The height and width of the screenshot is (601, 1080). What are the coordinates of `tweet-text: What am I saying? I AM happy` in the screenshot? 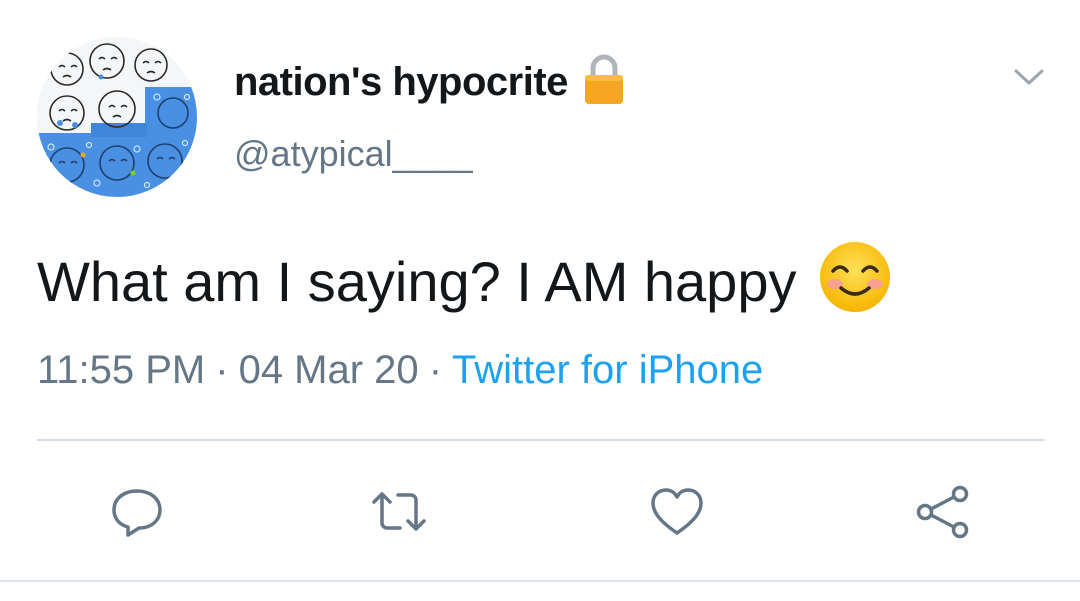 It's located at (417, 281).